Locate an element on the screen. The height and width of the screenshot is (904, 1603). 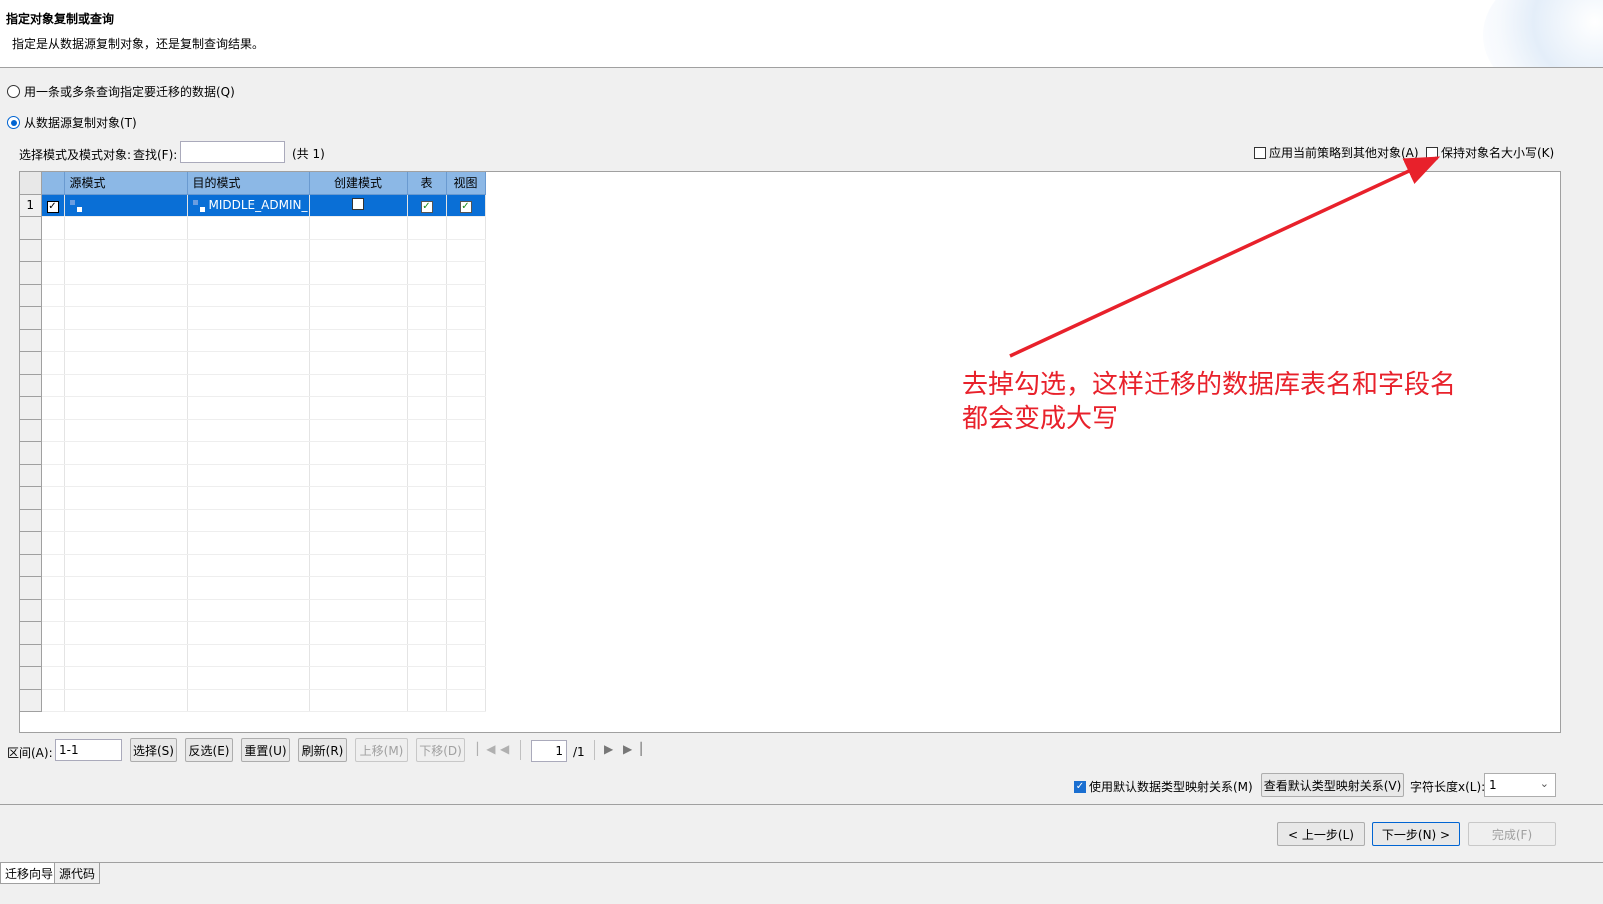
range-input is located at coordinates (88, 750).